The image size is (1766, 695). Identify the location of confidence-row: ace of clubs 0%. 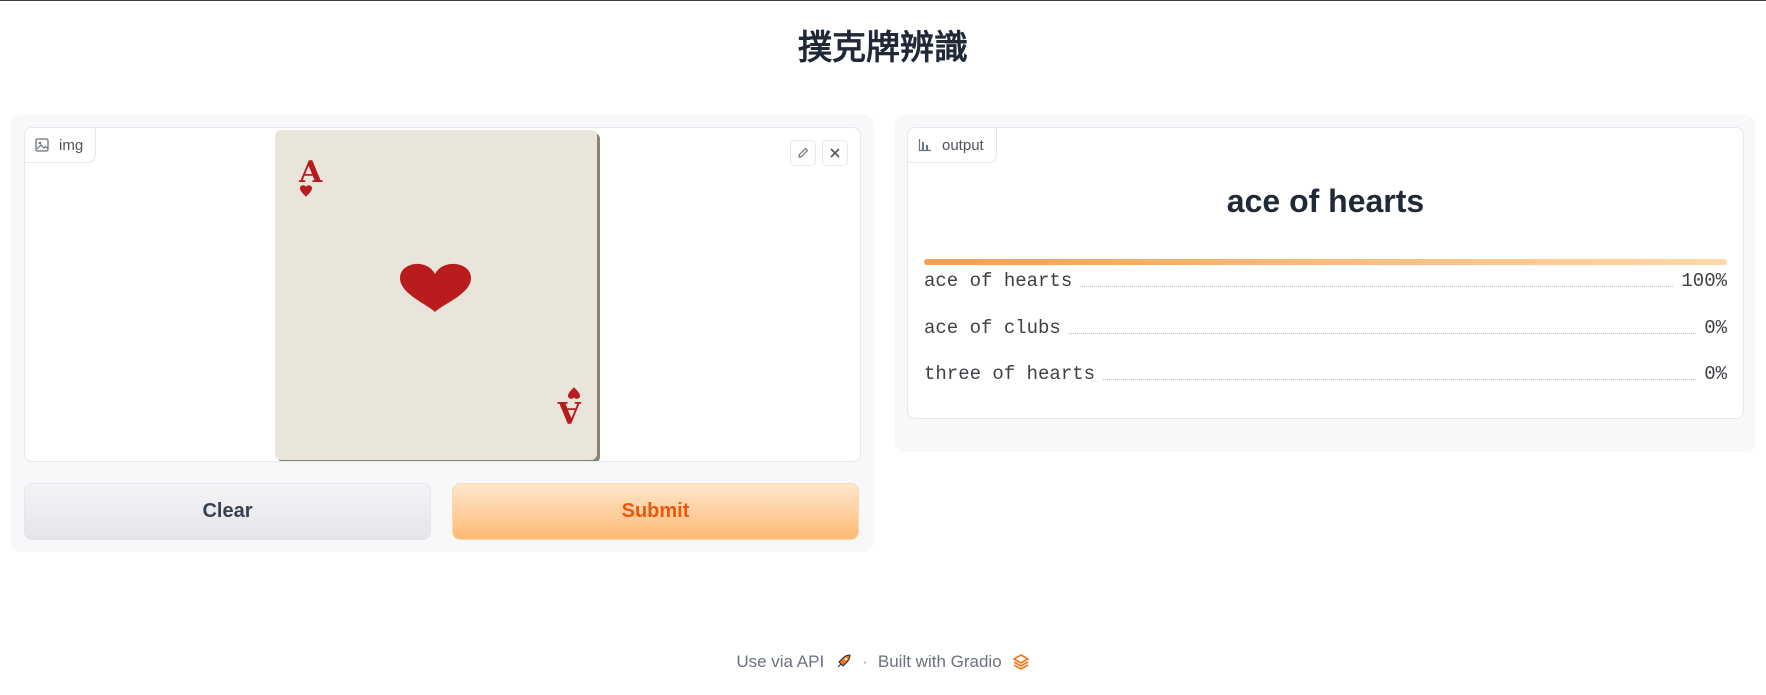
(1325, 327).